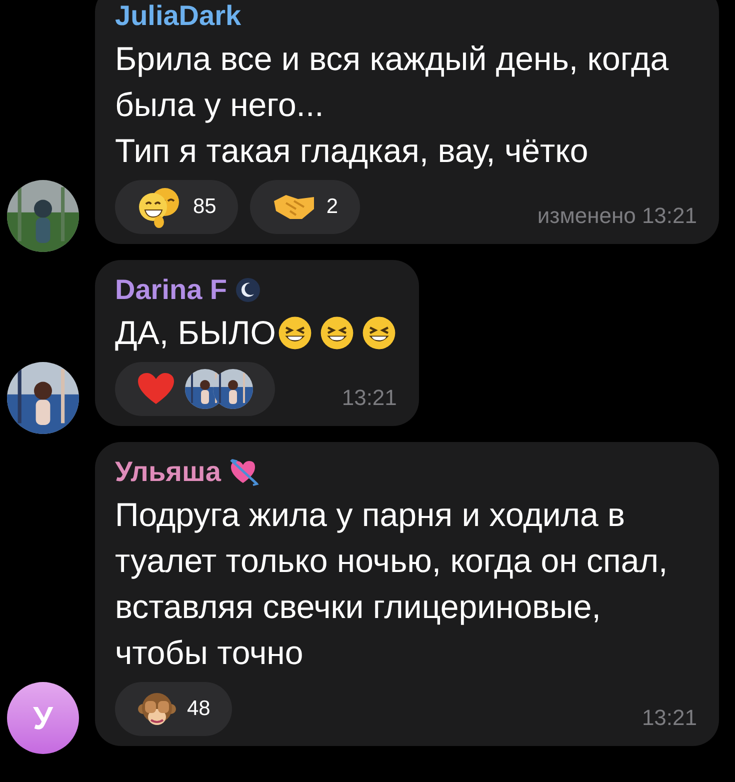 This screenshot has height=782, width=735. I want to click on author-name: JuliaDark, so click(178, 16).